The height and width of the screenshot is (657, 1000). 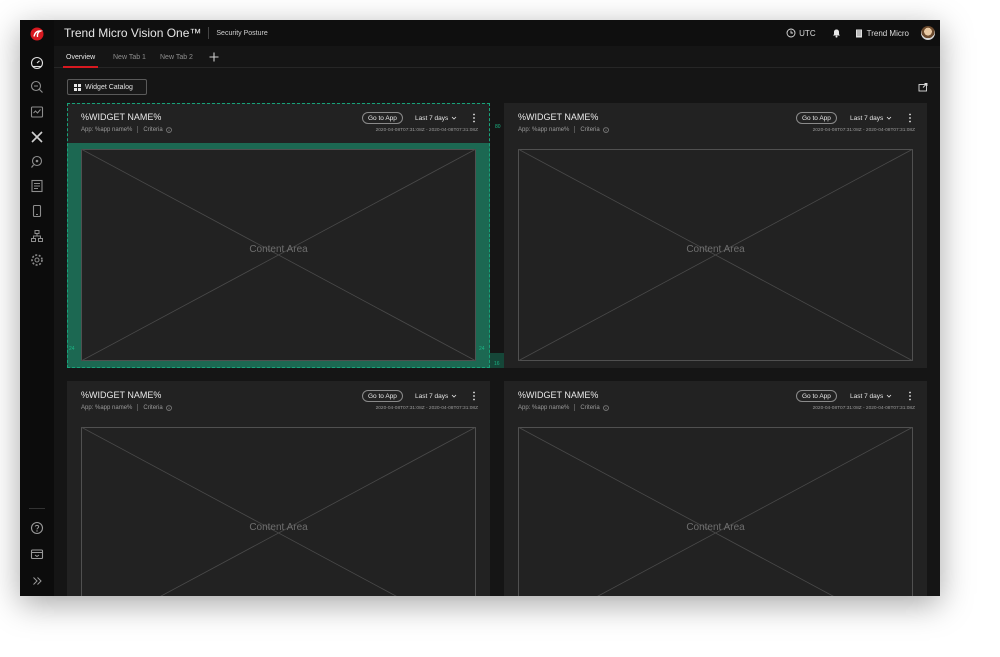 I want to click on add-tab-icon, so click(x=214, y=57).